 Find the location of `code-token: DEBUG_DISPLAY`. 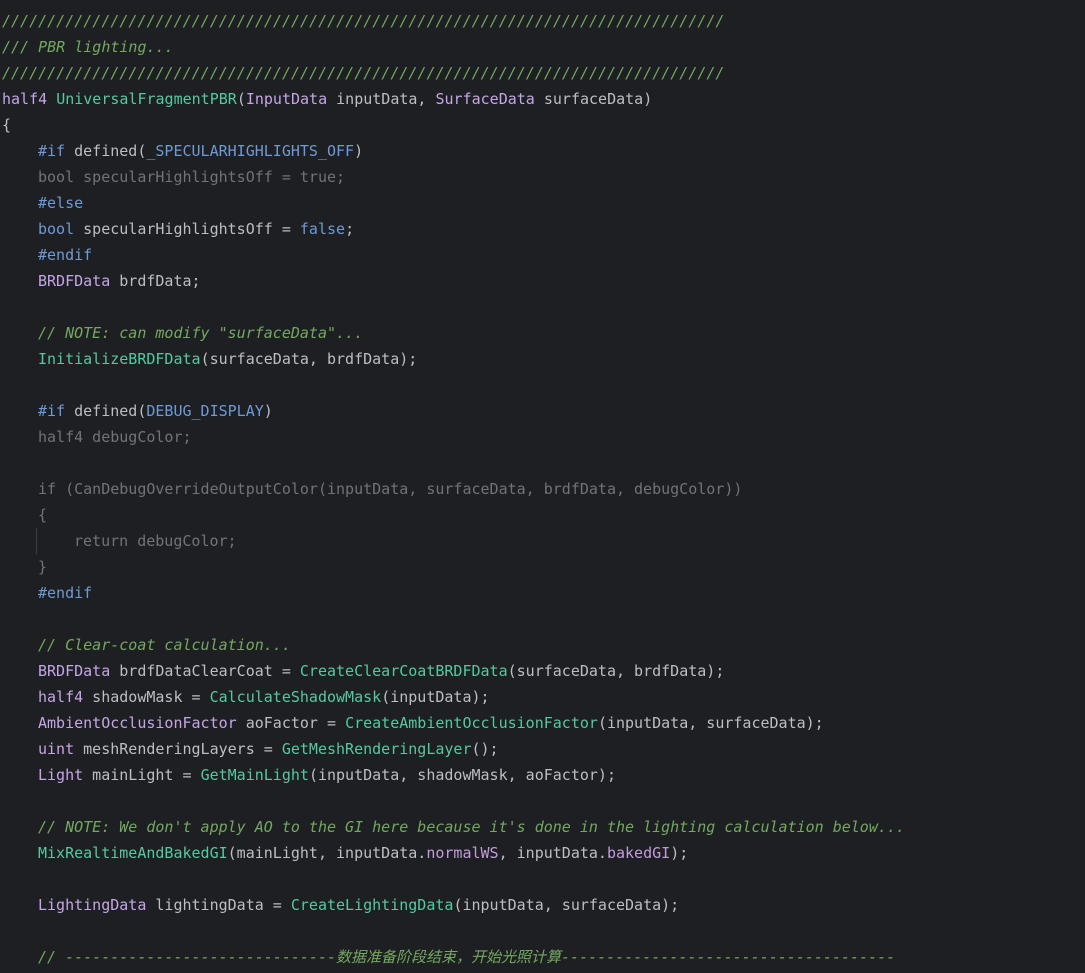

code-token: DEBUG_DISPLAY is located at coordinates (205, 411).